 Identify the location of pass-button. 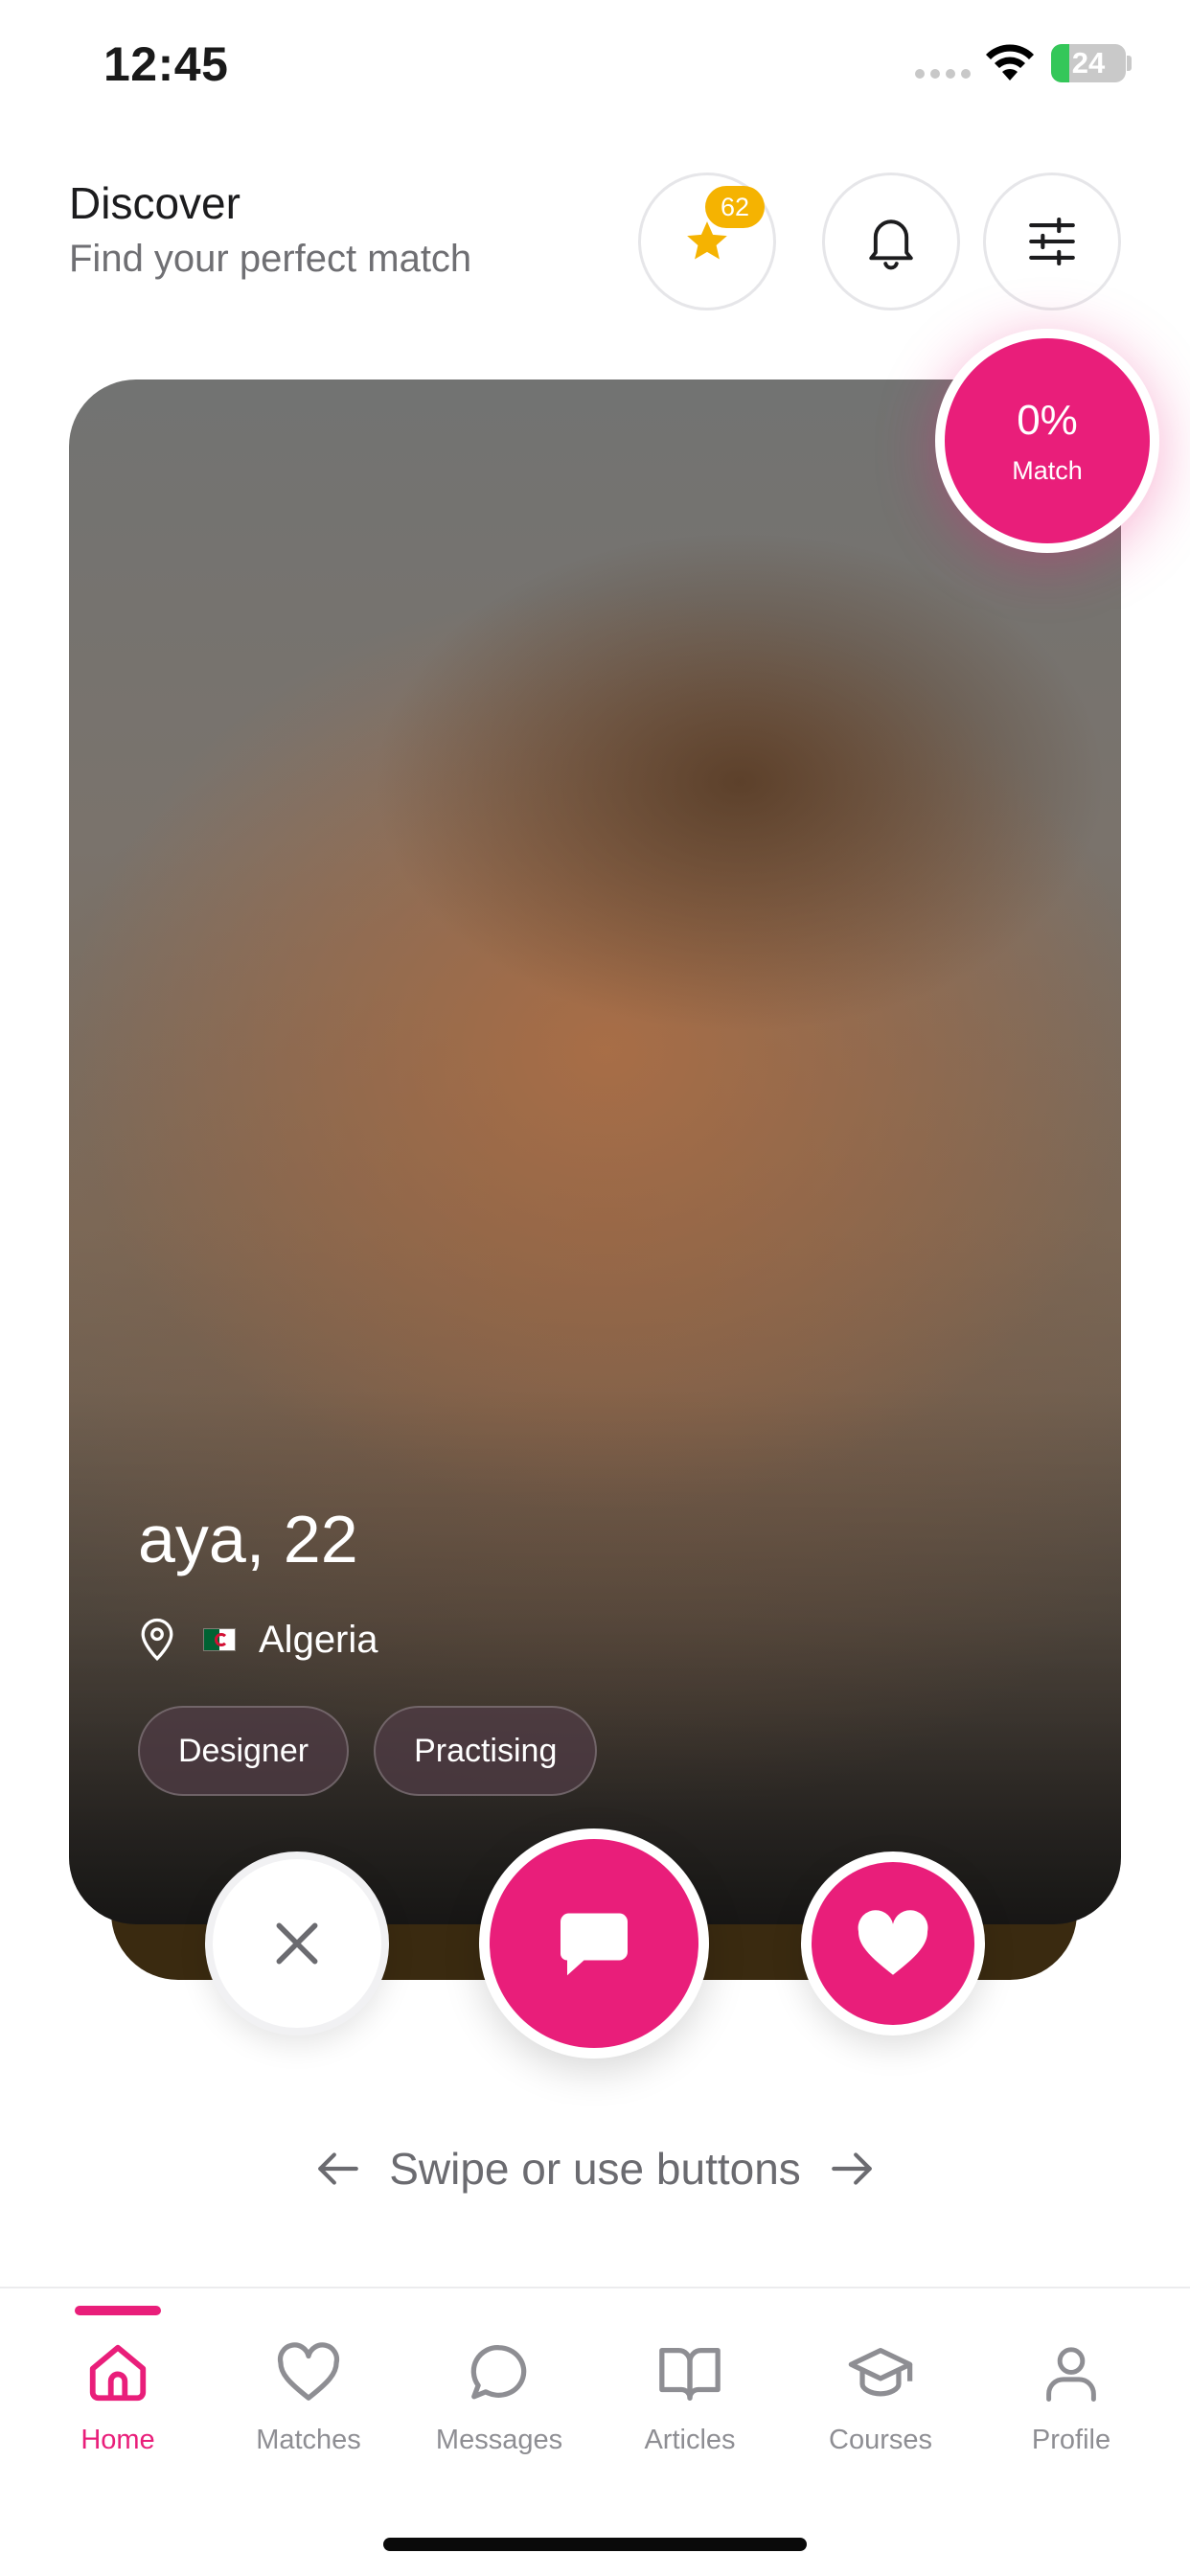
(297, 1944).